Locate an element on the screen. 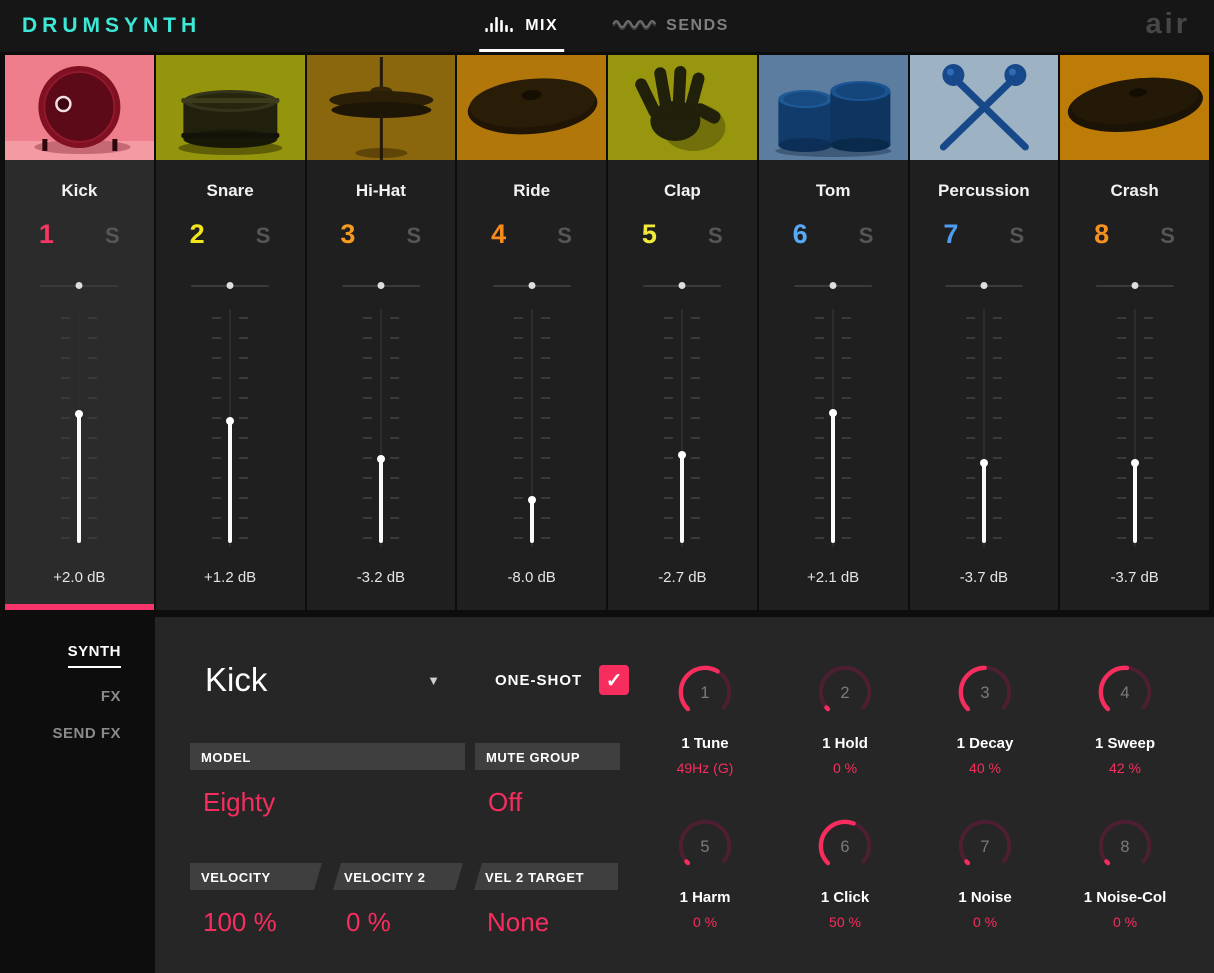 This screenshot has height=973, width=1214. tab-send-fx: SEND FX is located at coordinates (86, 733).